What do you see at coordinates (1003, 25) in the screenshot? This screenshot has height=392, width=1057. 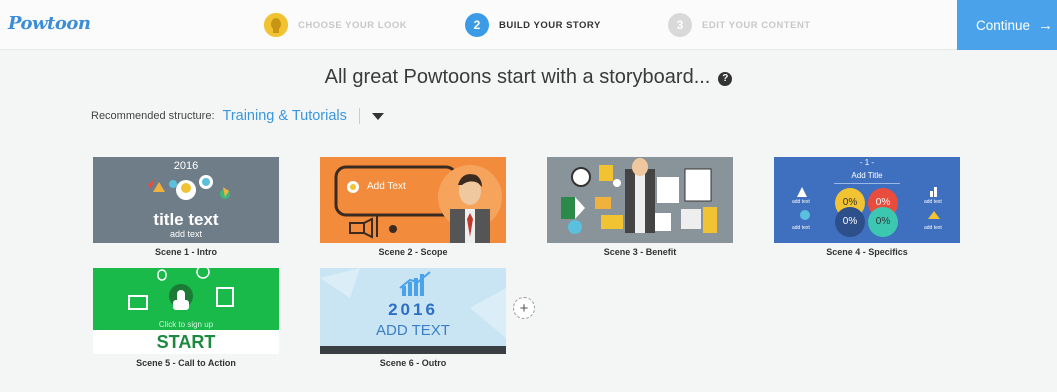 I see `continue-label: Continue` at bounding box center [1003, 25].